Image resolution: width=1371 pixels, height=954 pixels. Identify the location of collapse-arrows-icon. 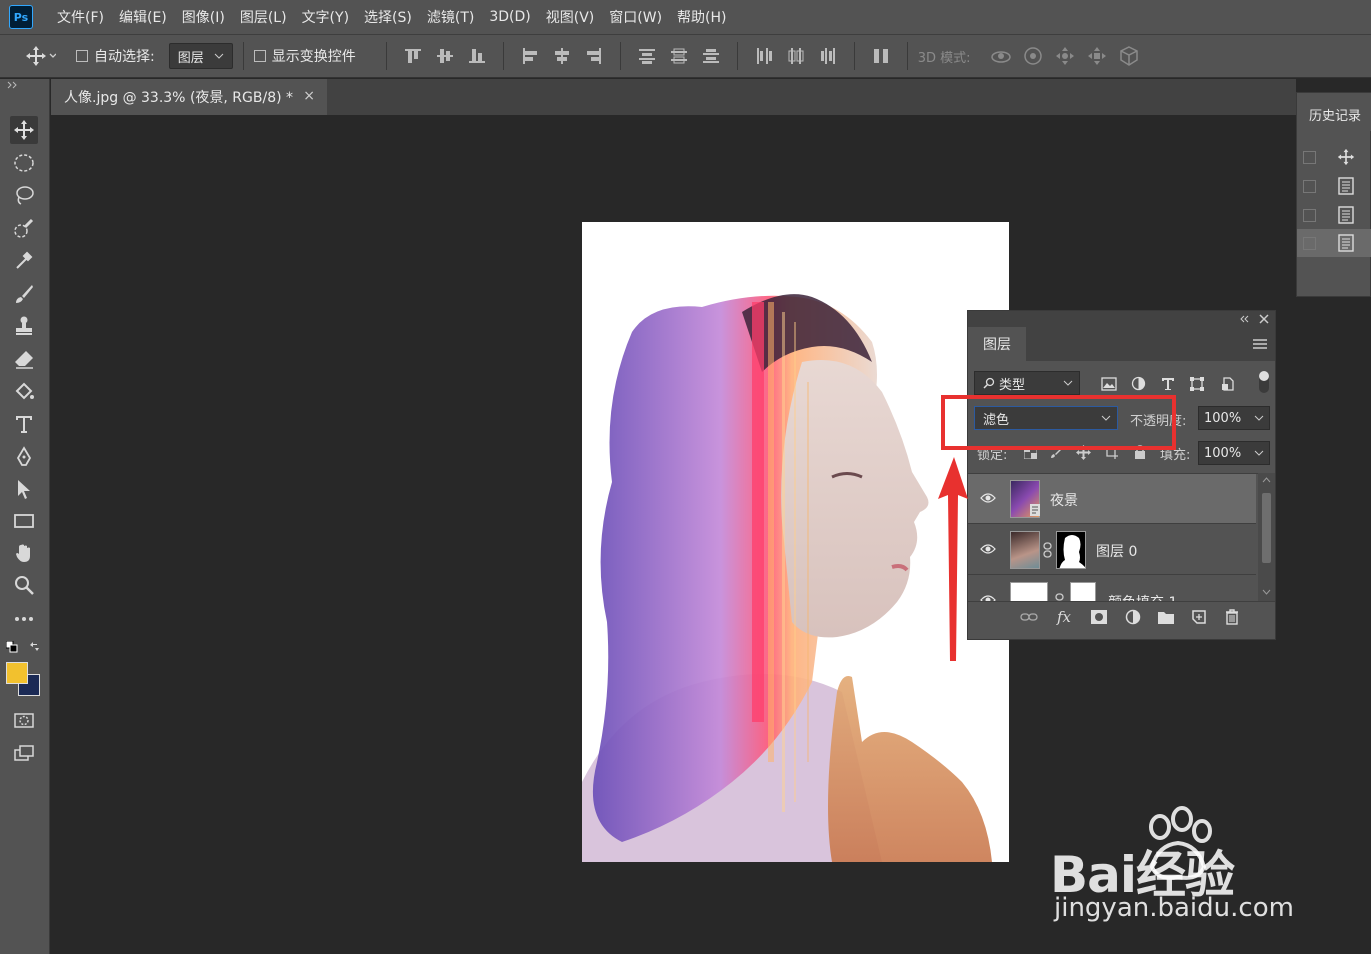
(13, 85).